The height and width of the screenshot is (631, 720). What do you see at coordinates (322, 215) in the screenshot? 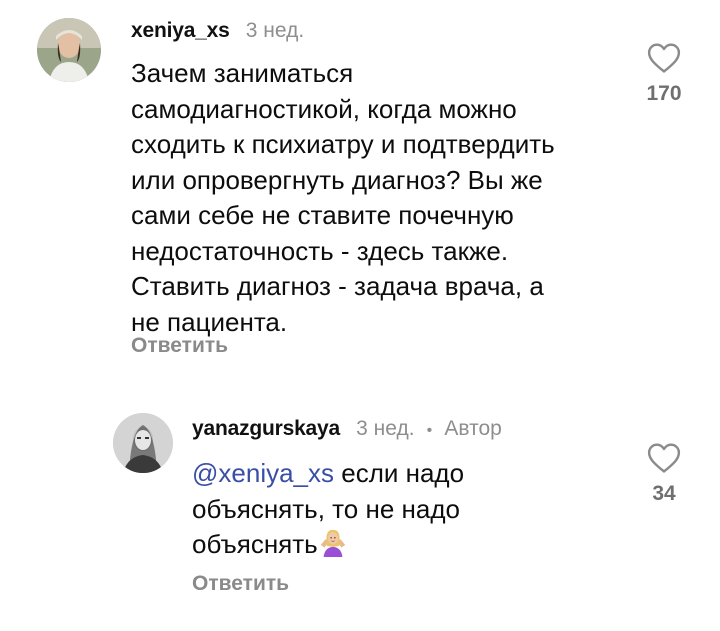
I see `comment-line: сами себе не ставите почечную` at bounding box center [322, 215].